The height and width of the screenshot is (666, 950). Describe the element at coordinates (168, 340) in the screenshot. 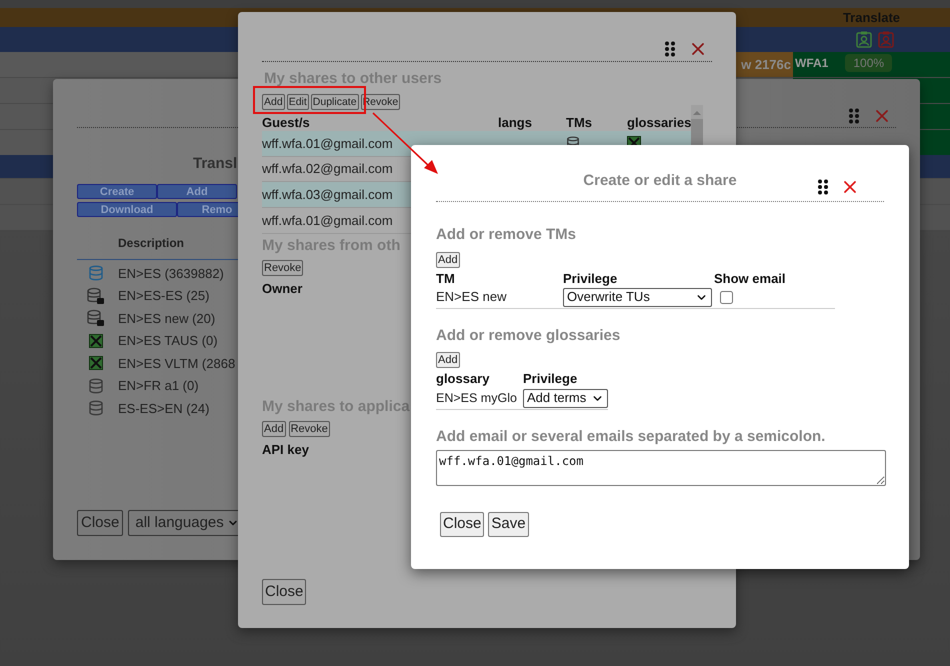

I see `tm-item: EN>ES TAUS (0)` at that location.